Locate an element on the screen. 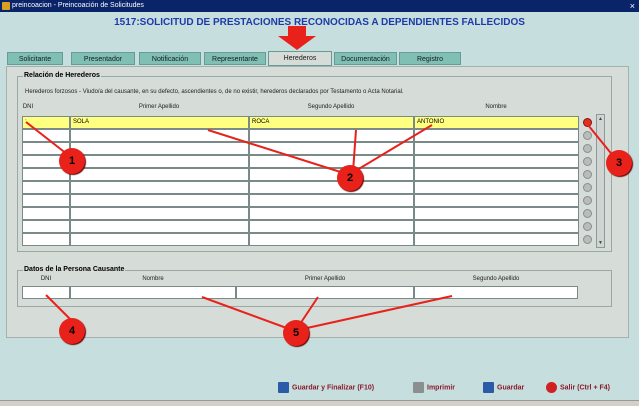  callout-4: 4 is located at coordinates (72, 331).